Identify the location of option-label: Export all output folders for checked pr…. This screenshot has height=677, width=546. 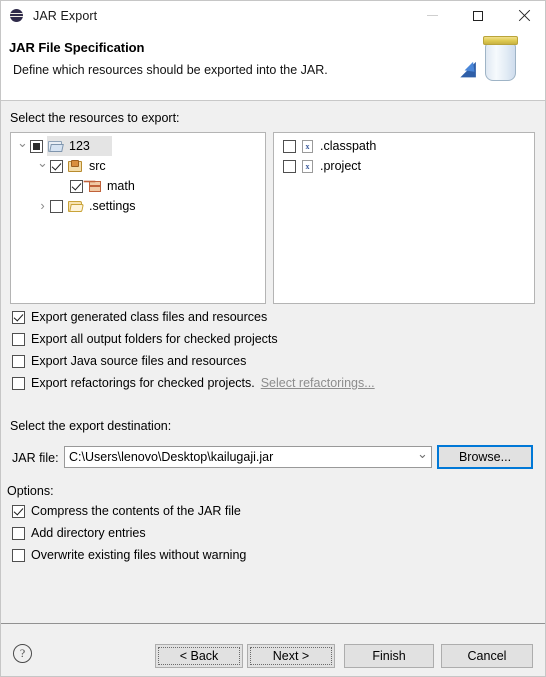
(154, 339).